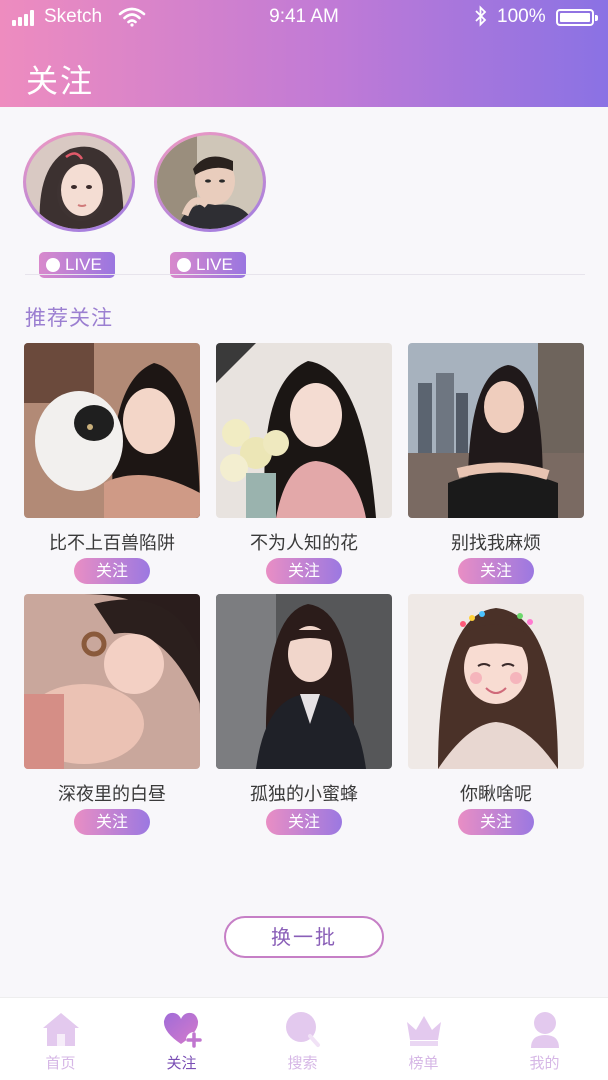  What do you see at coordinates (577, 17) in the screenshot?
I see `battery-icon` at bounding box center [577, 17].